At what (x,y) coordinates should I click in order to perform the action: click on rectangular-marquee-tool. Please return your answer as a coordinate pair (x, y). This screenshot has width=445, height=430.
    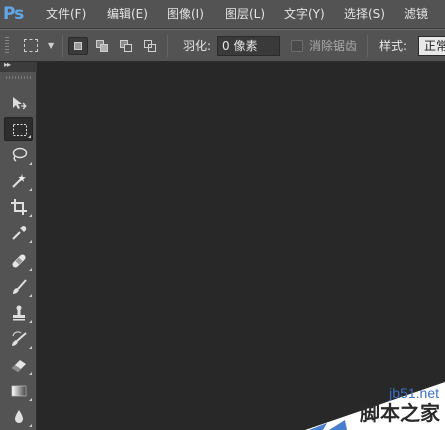
    Looking at the image, I should click on (18, 129).